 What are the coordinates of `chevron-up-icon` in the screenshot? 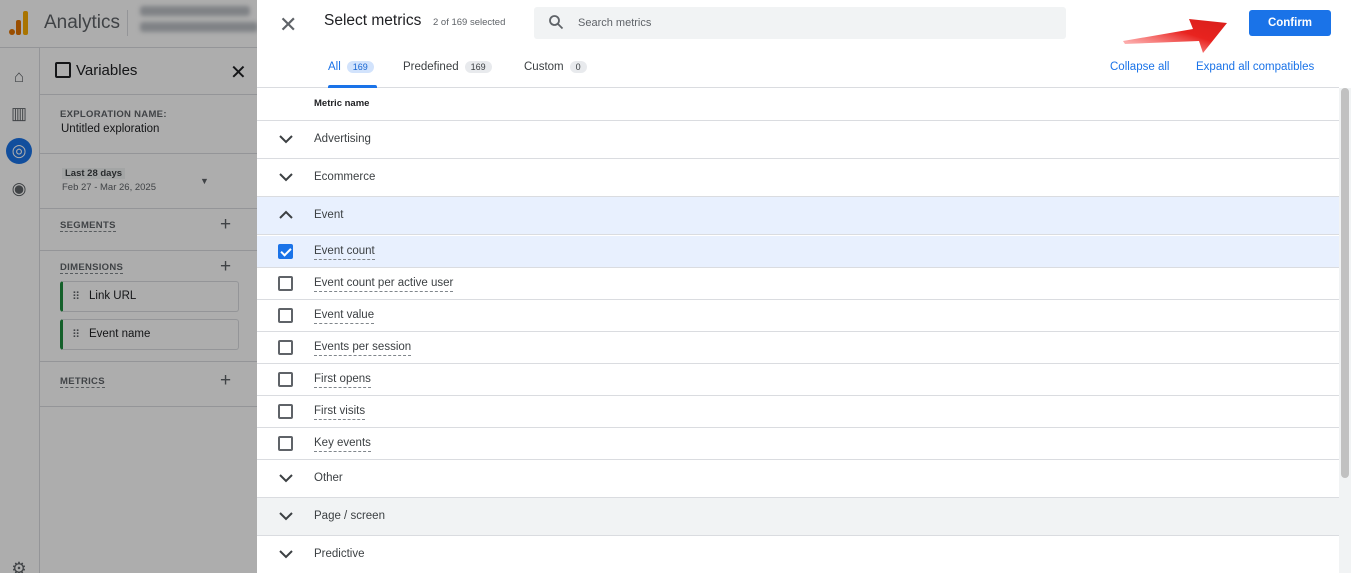 It's located at (286, 215).